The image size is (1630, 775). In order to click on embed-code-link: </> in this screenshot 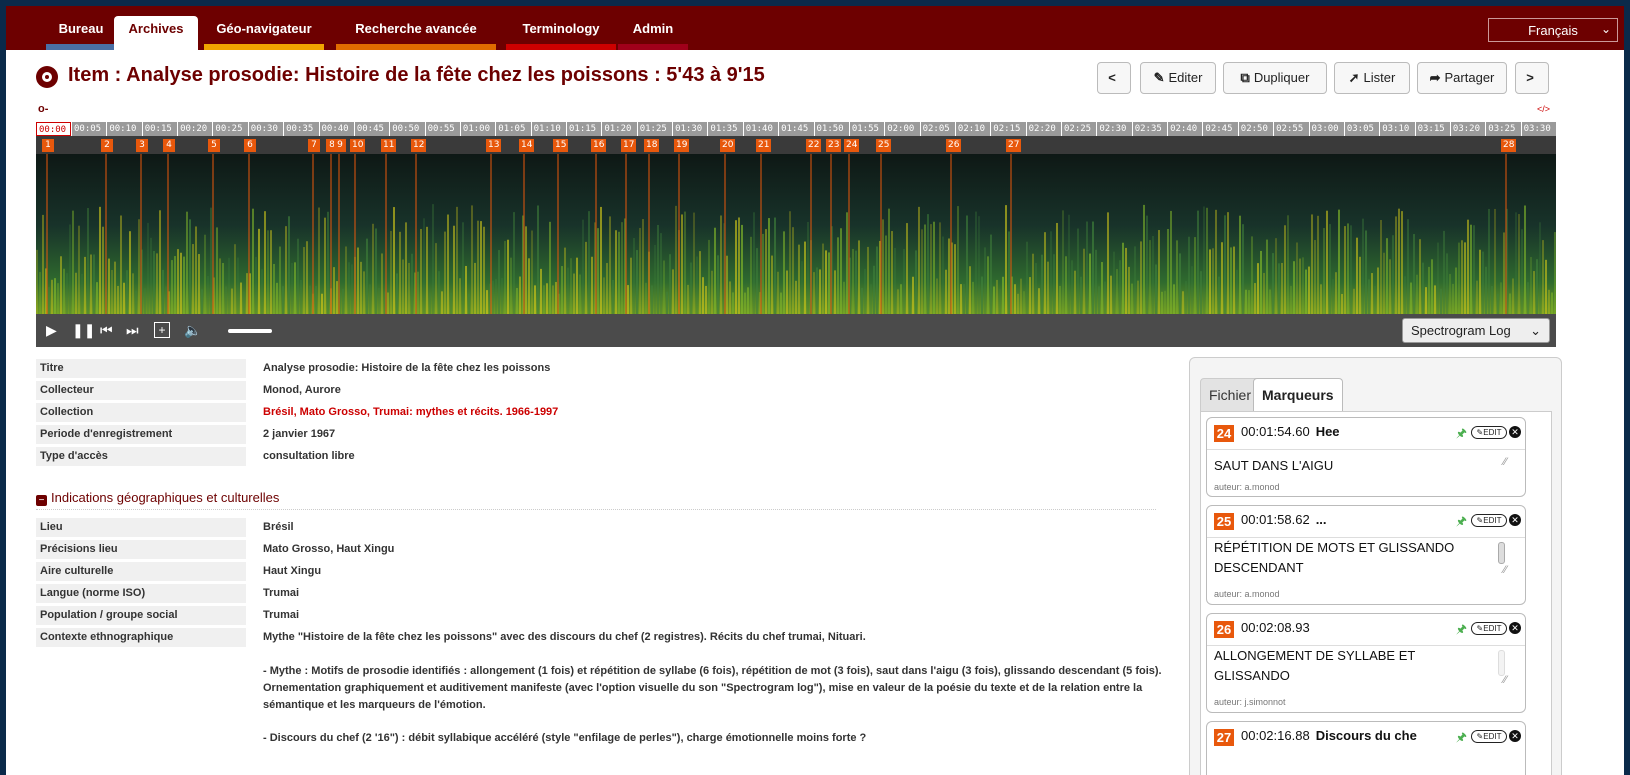, I will do `click(1543, 109)`.